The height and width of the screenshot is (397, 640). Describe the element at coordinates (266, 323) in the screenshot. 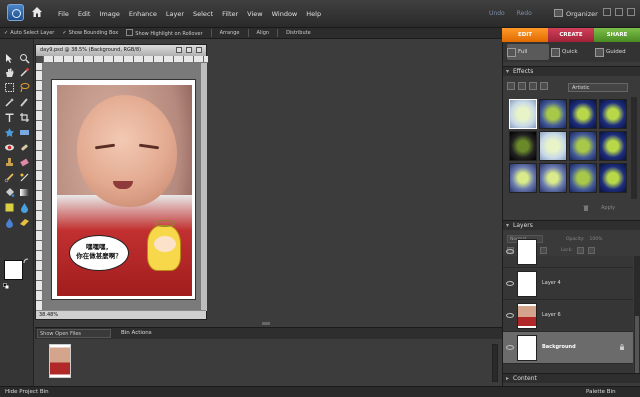

I see `bin-resize-handle` at that location.